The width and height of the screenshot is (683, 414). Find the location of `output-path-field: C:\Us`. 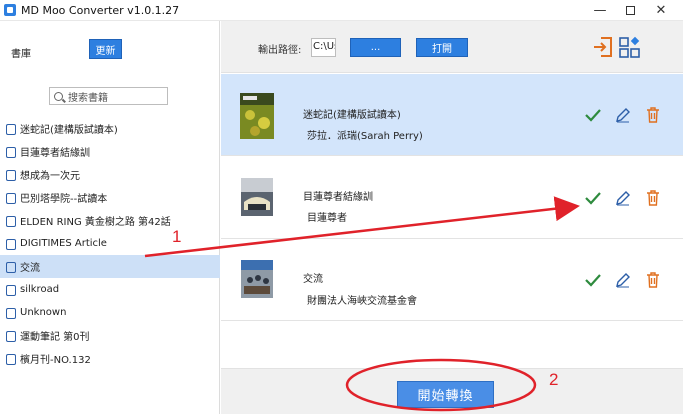

output-path-field: C:\Us is located at coordinates (323, 47).